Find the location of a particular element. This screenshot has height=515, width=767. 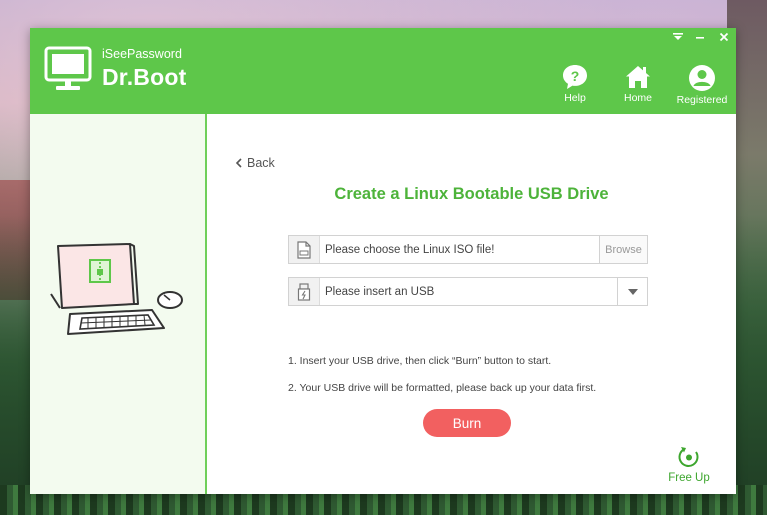

question-icon: ? is located at coordinates (575, 77).